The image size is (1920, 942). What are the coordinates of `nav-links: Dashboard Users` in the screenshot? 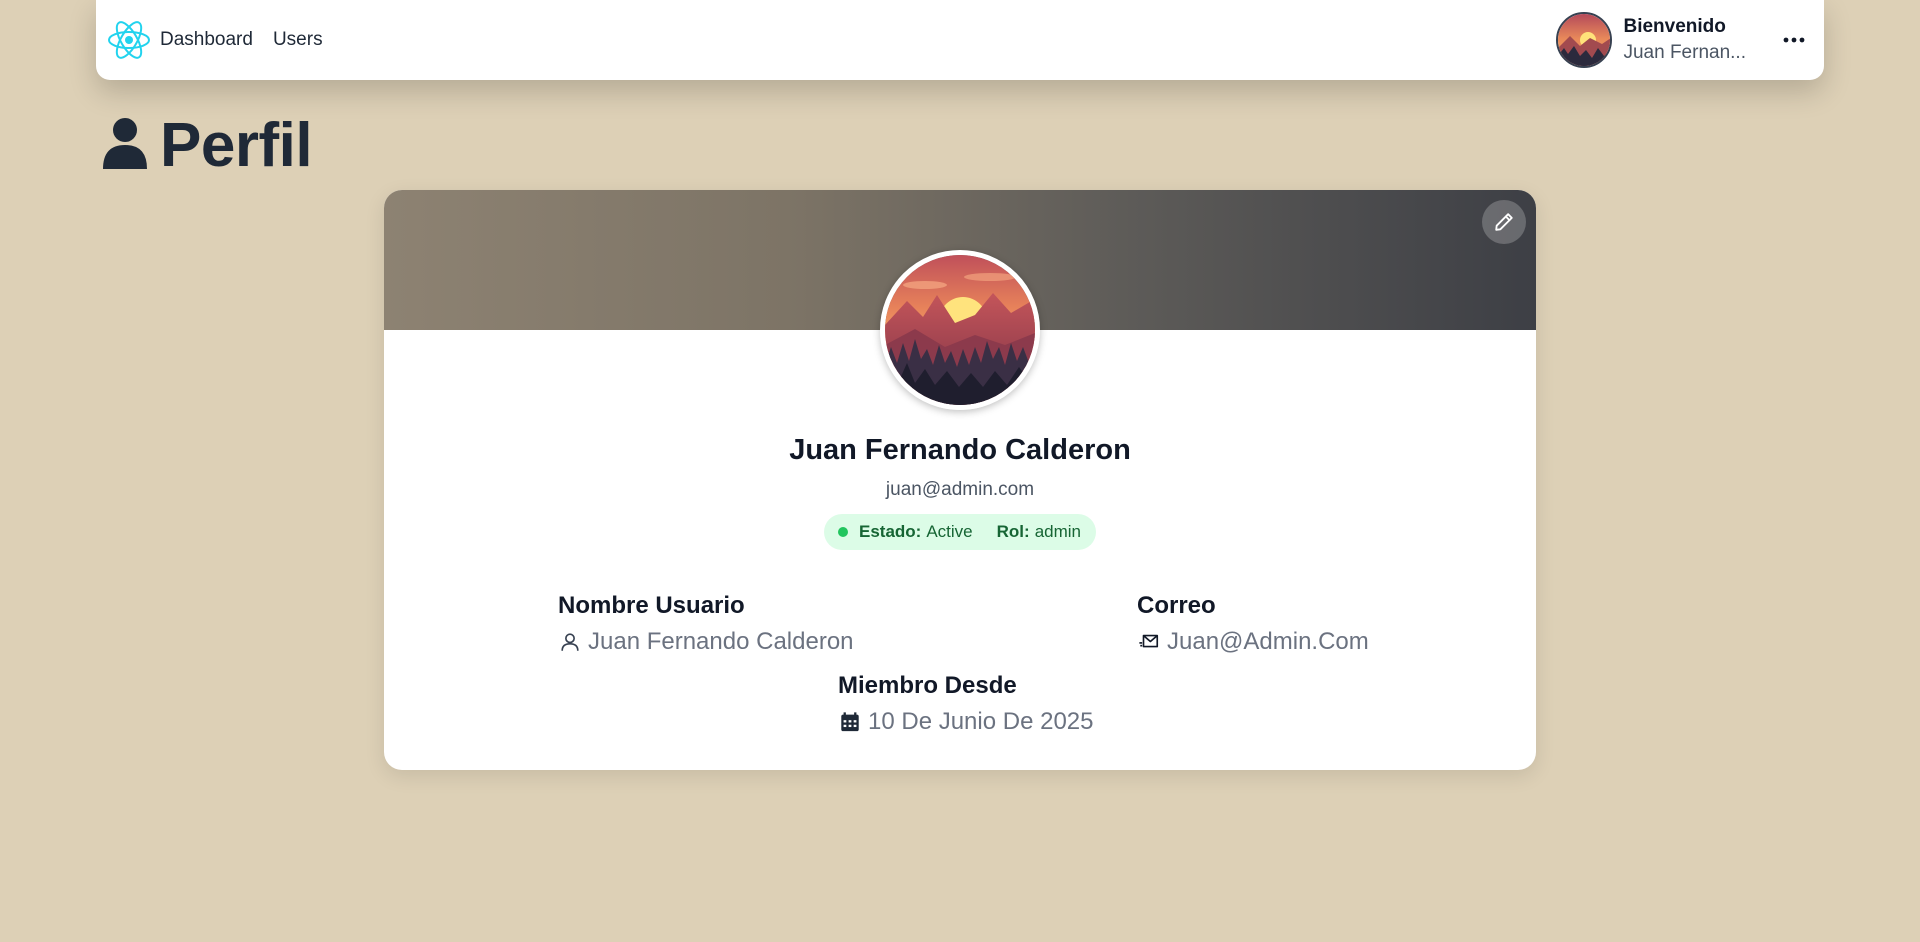 It's located at (241, 40).